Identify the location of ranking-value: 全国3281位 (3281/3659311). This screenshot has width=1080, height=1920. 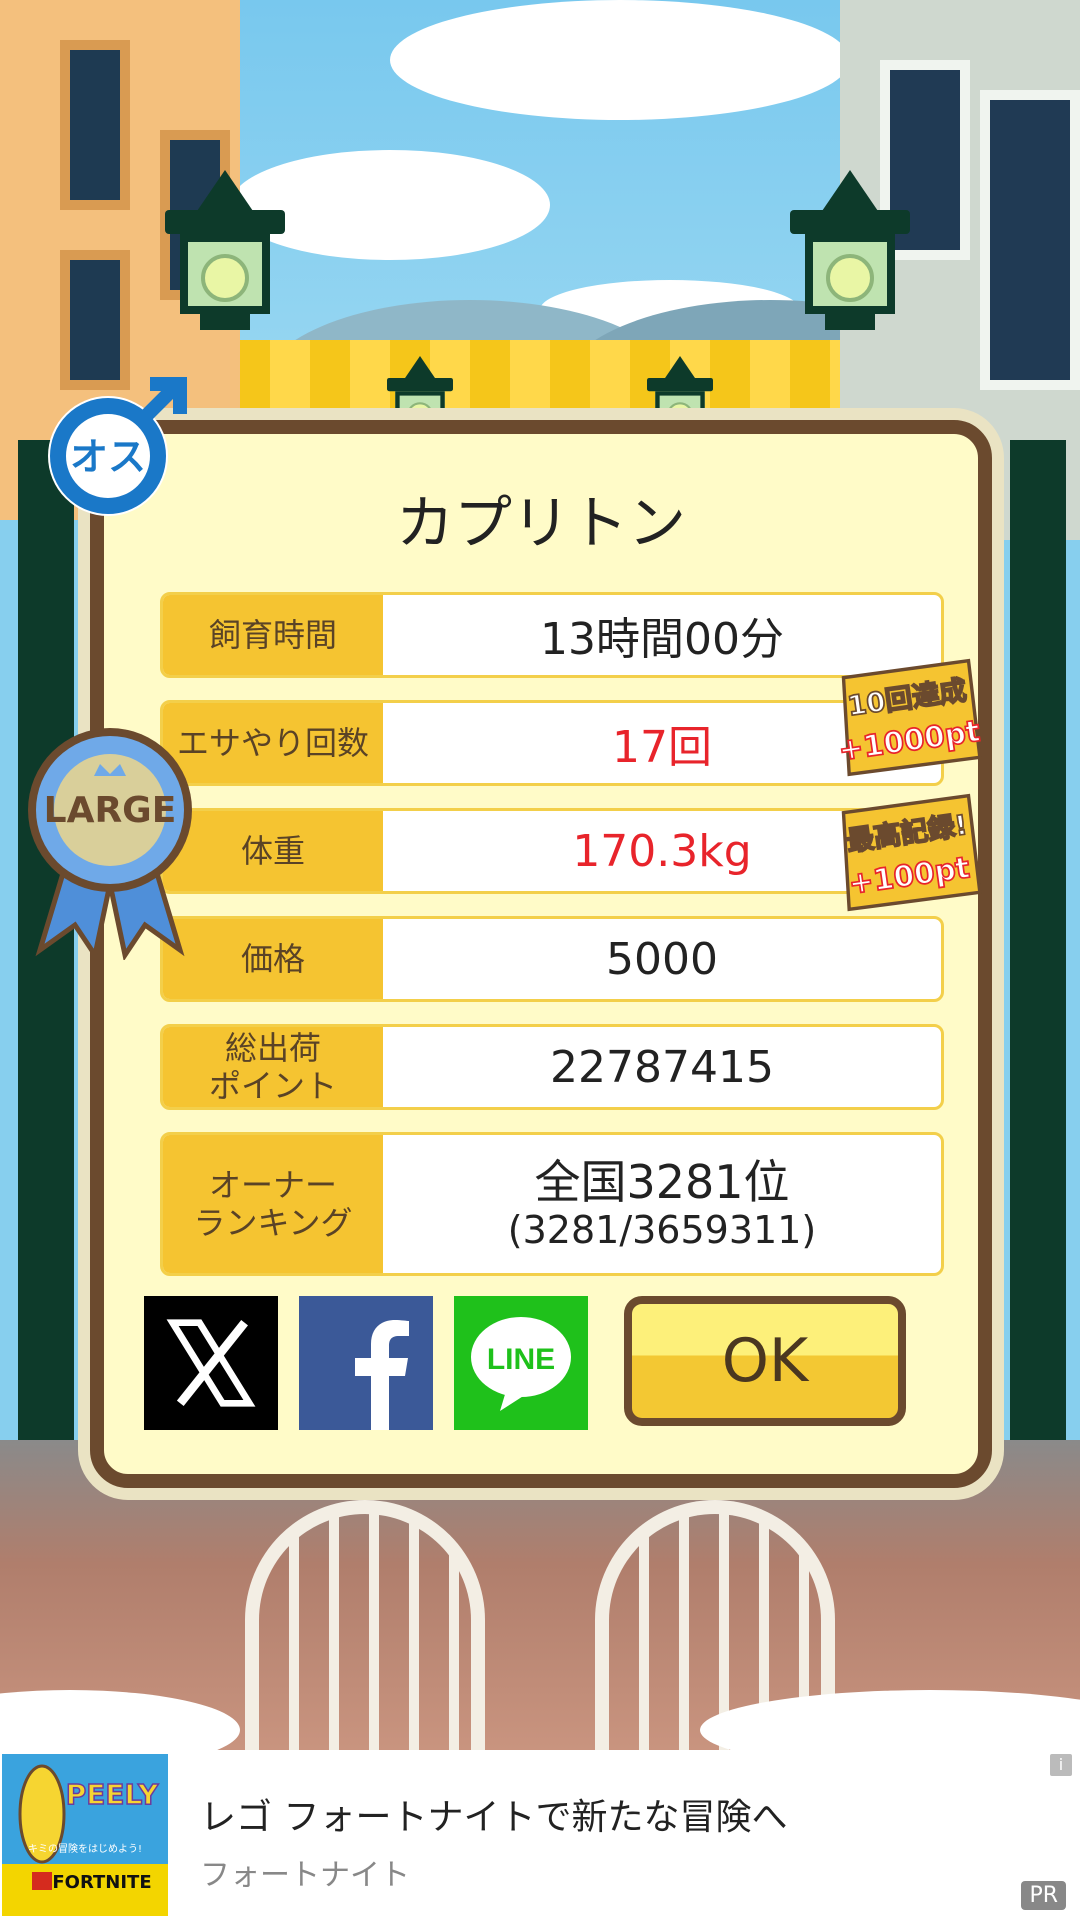
(662, 1204).